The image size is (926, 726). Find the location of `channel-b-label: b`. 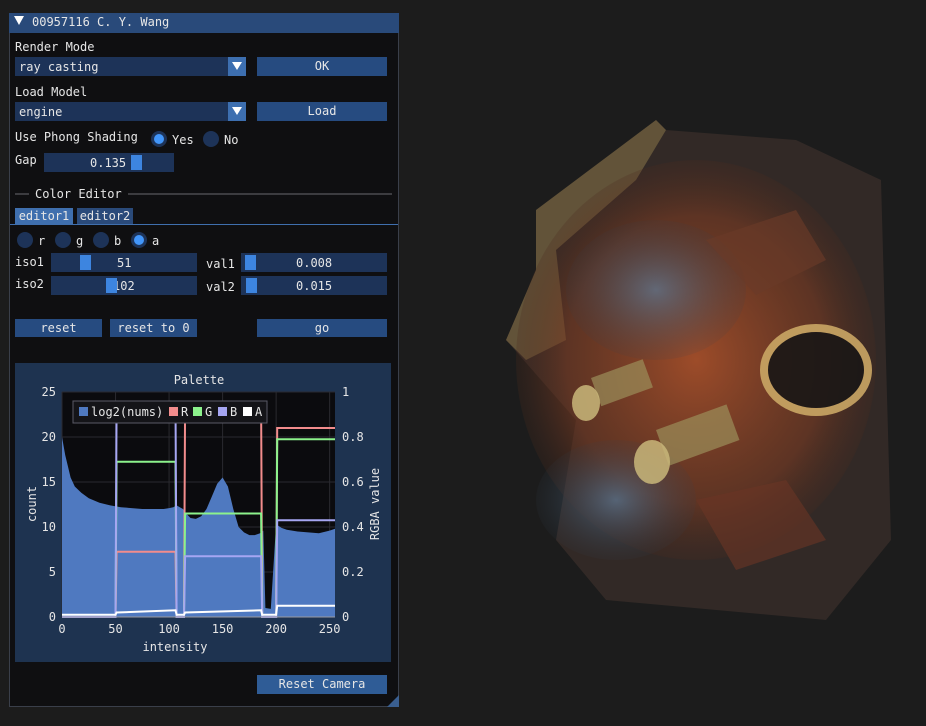

channel-b-label: b is located at coordinates (118, 241).